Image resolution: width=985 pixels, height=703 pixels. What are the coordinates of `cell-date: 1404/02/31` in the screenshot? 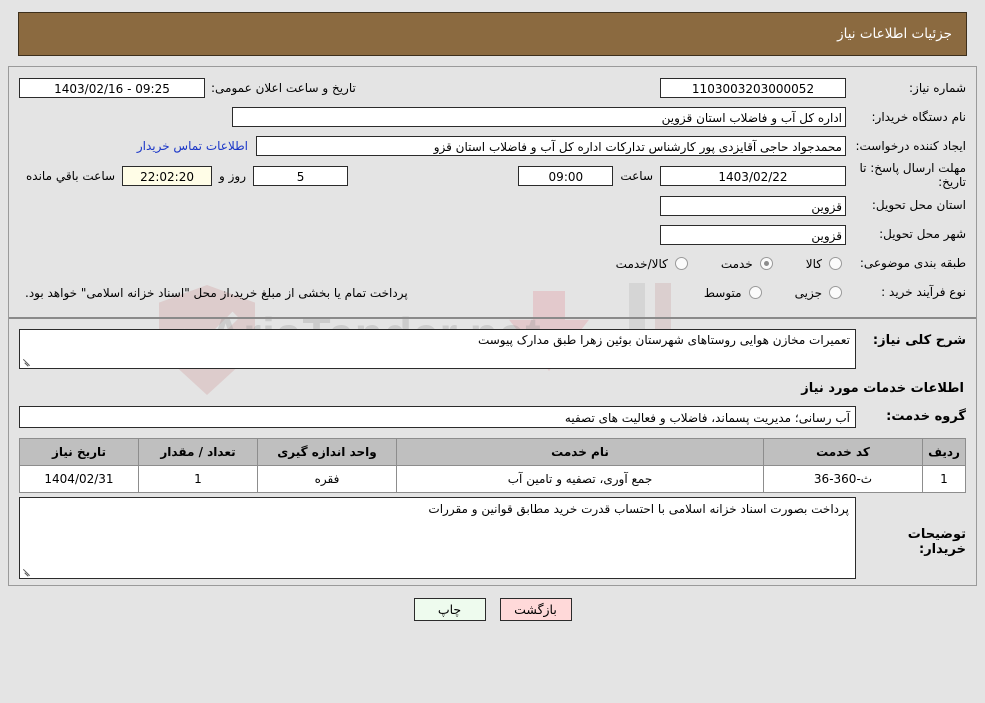 It's located at (79, 478).